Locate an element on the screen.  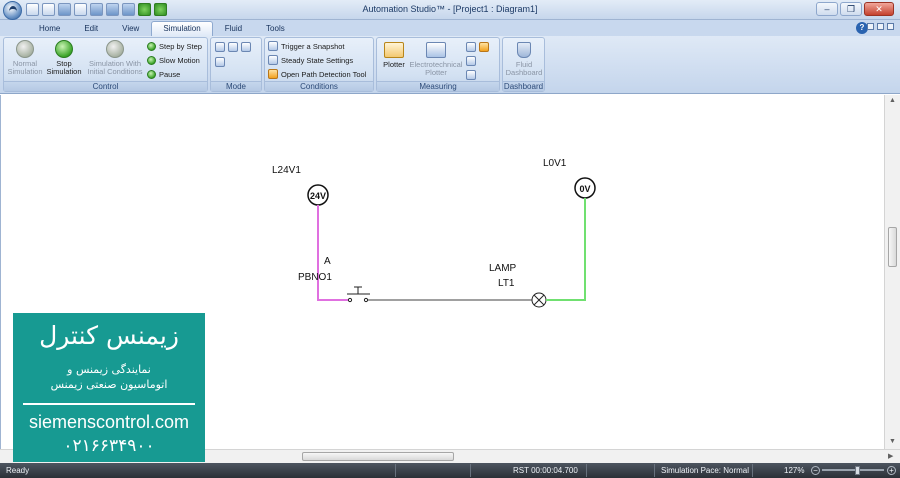
pause-button: Pause is located at coordinates (163, 74).